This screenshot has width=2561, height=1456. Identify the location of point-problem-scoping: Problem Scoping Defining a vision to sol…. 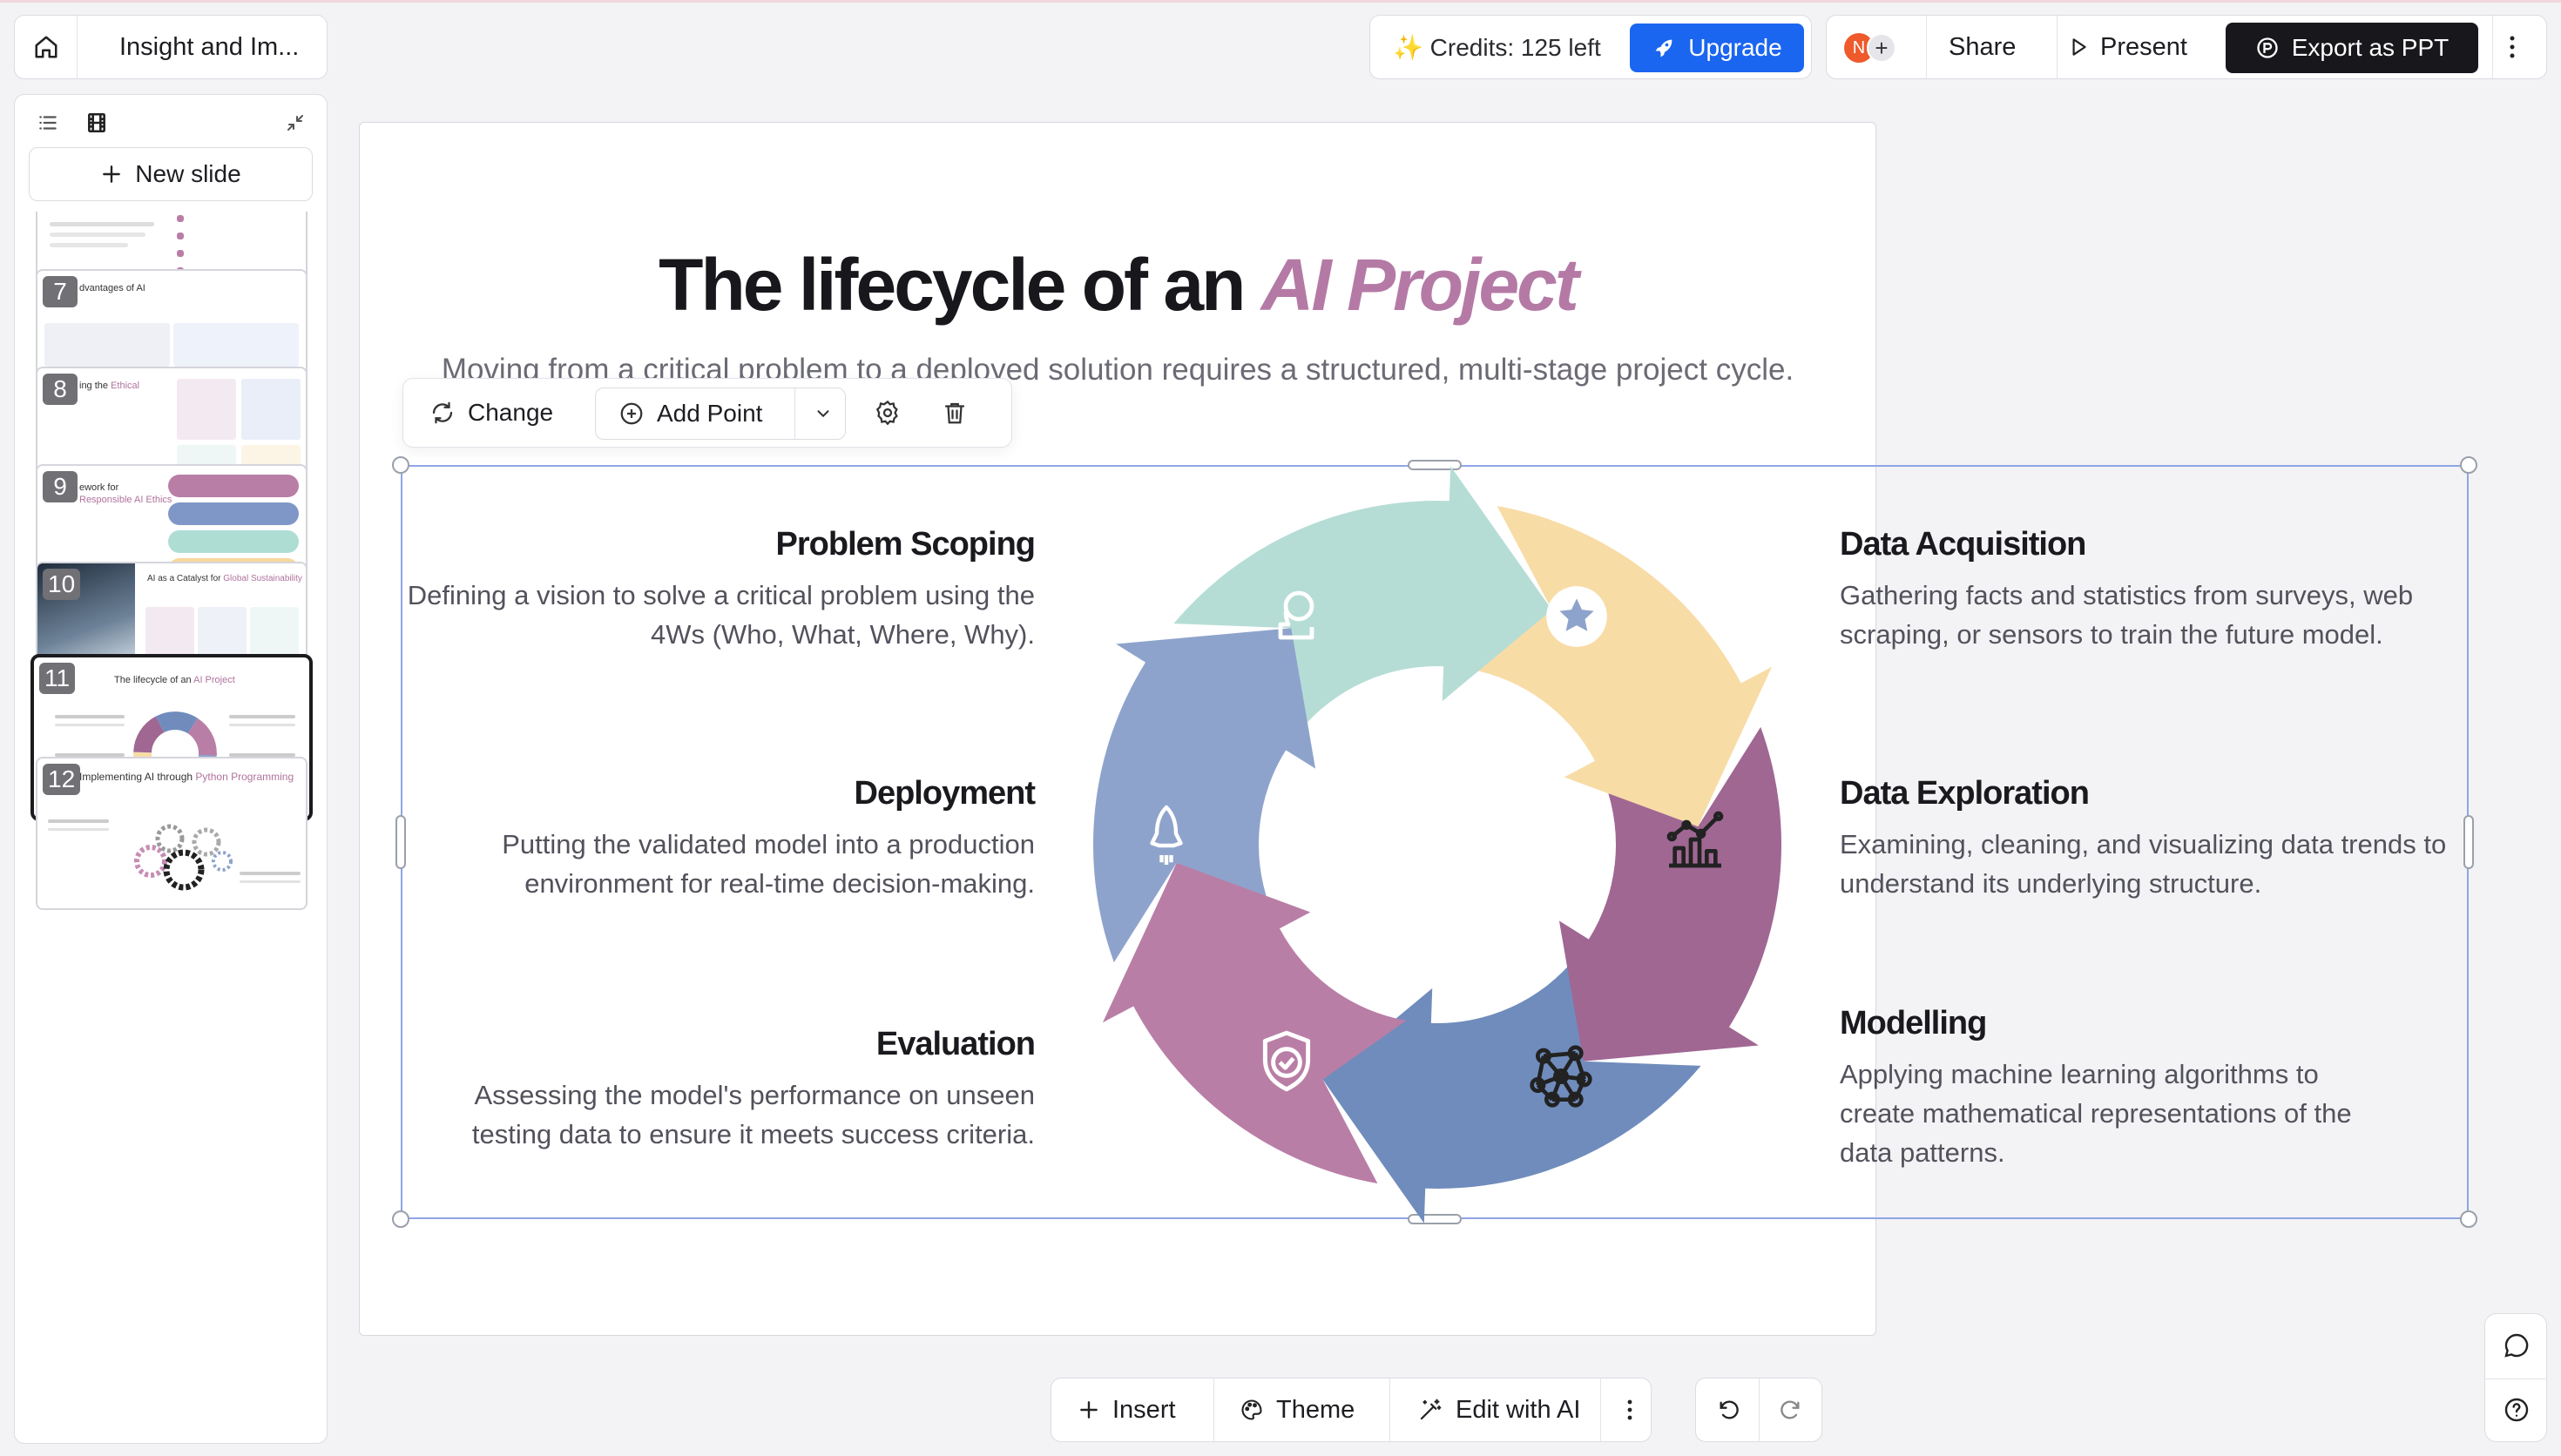
(717, 590).